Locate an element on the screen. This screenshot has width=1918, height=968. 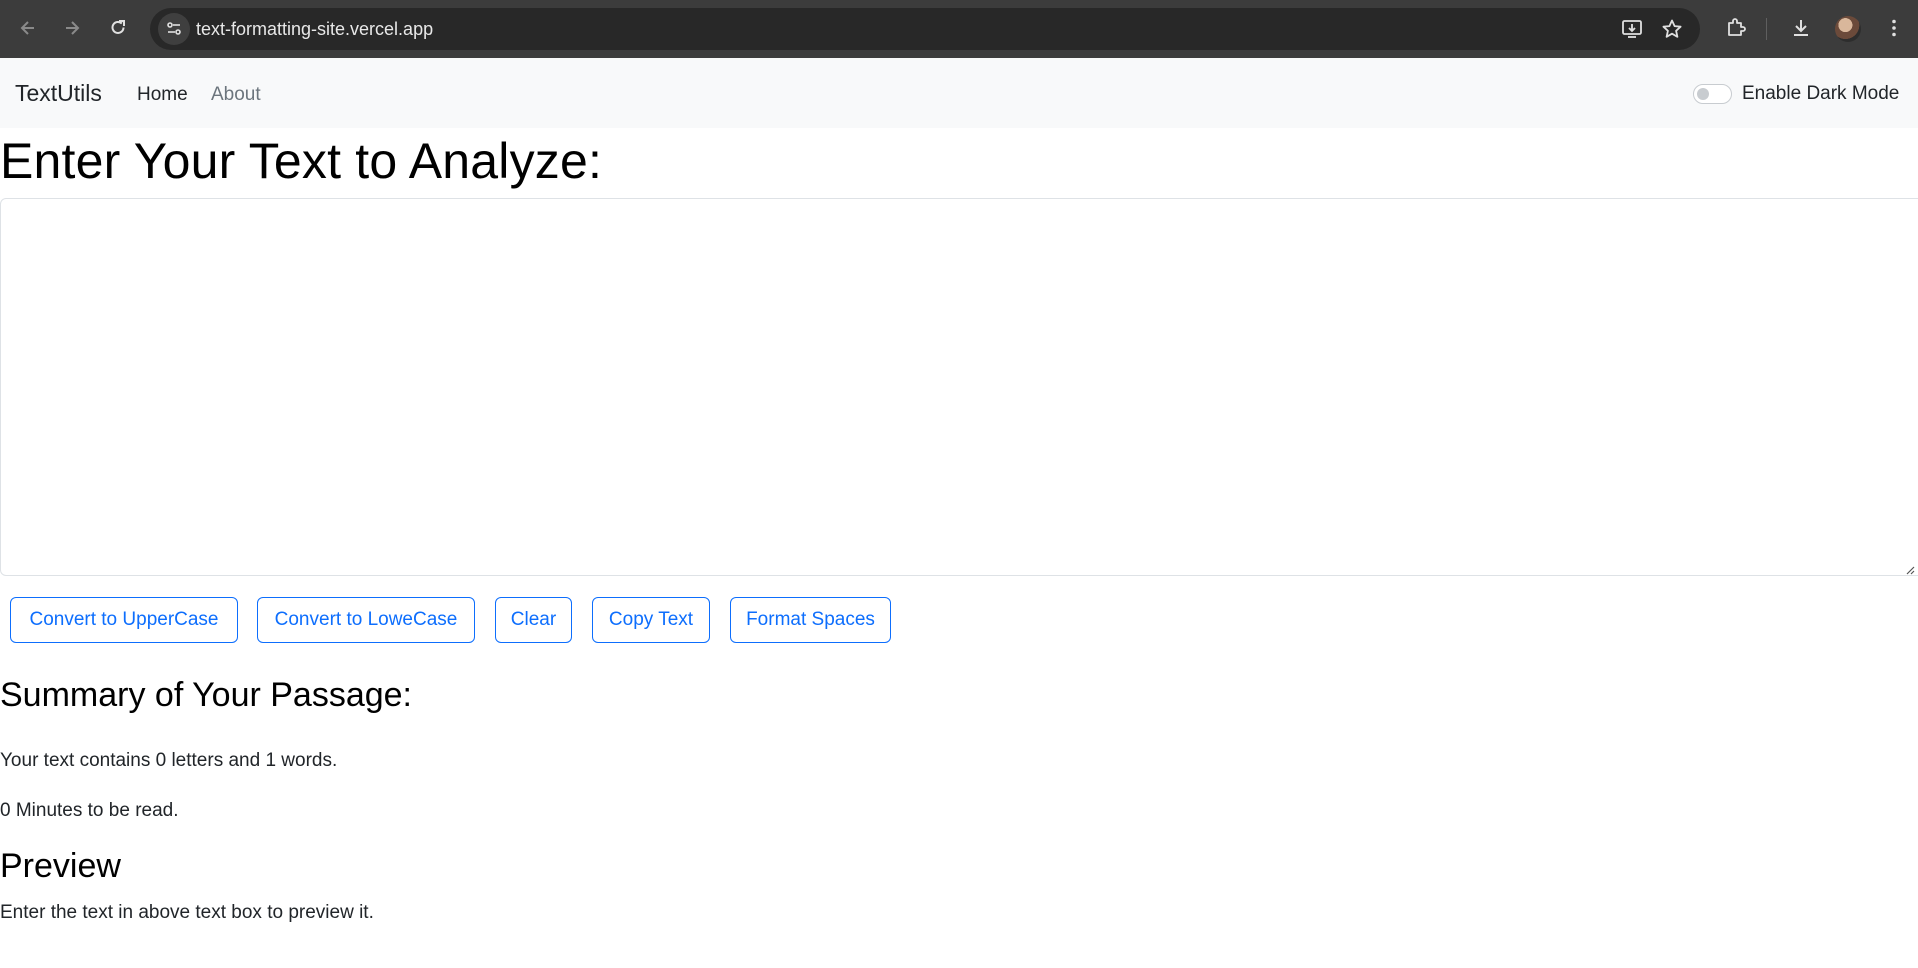
brand-logo: TextUtils is located at coordinates (58, 93).